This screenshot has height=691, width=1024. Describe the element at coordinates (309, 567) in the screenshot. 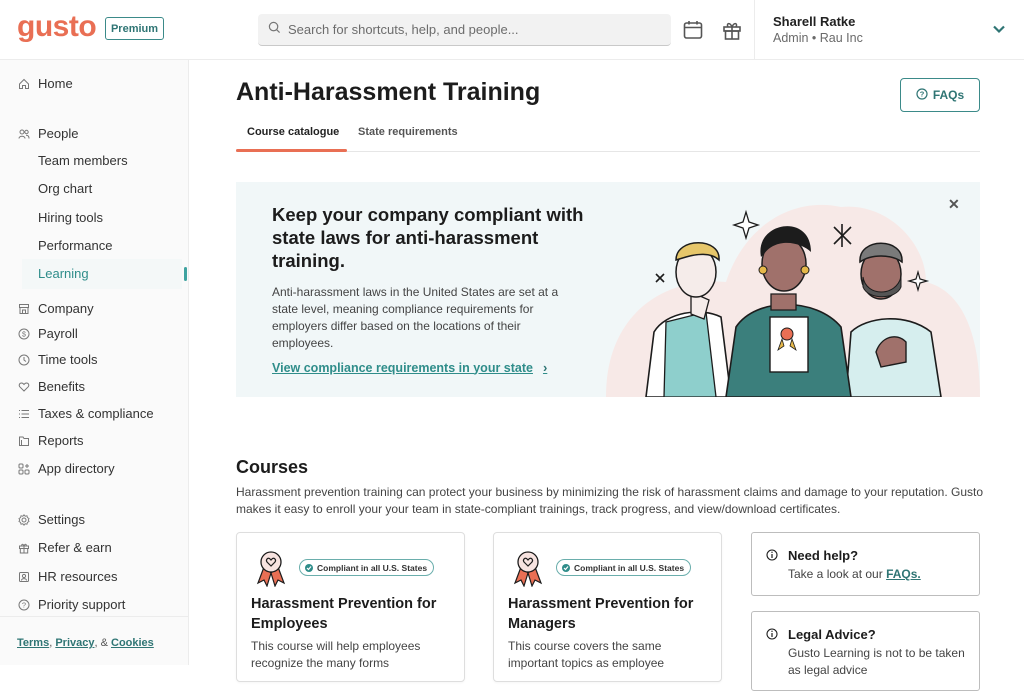

I see `check-circle-icon` at that location.